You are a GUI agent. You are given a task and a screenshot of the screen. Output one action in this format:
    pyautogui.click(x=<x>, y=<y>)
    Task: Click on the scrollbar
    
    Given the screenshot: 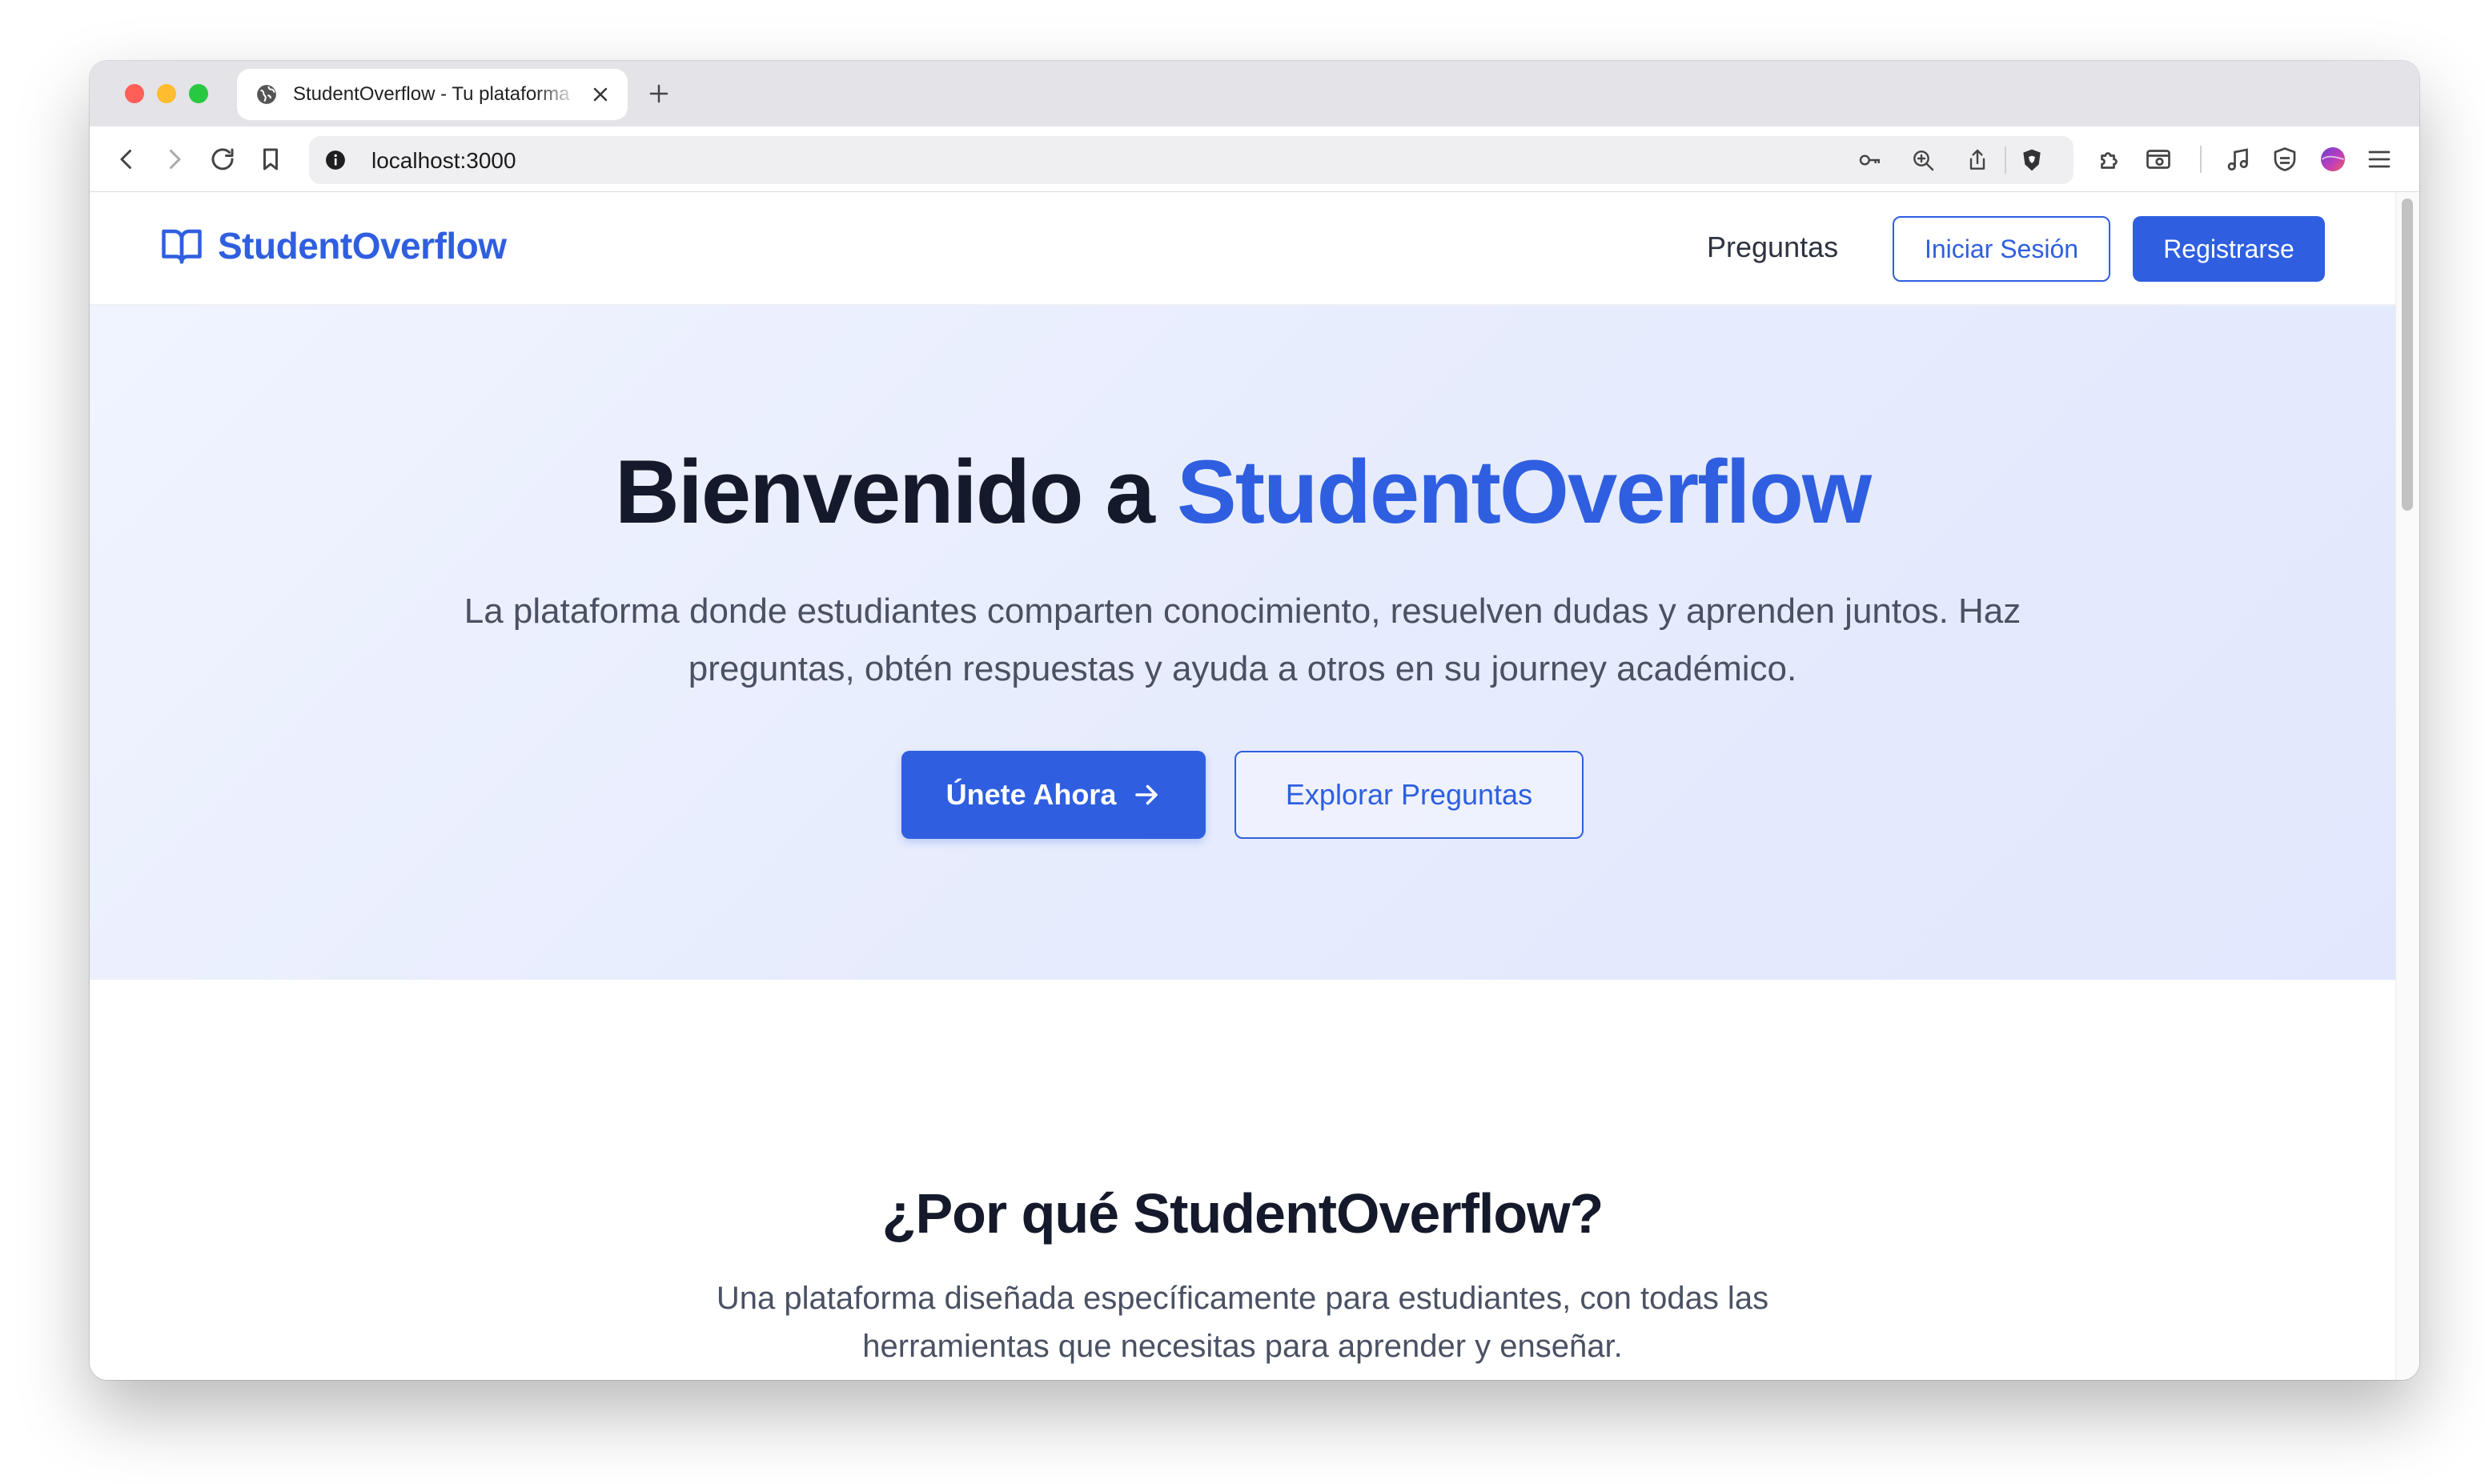 What is the action you would take?
    pyautogui.click(x=2407, y=786)
    